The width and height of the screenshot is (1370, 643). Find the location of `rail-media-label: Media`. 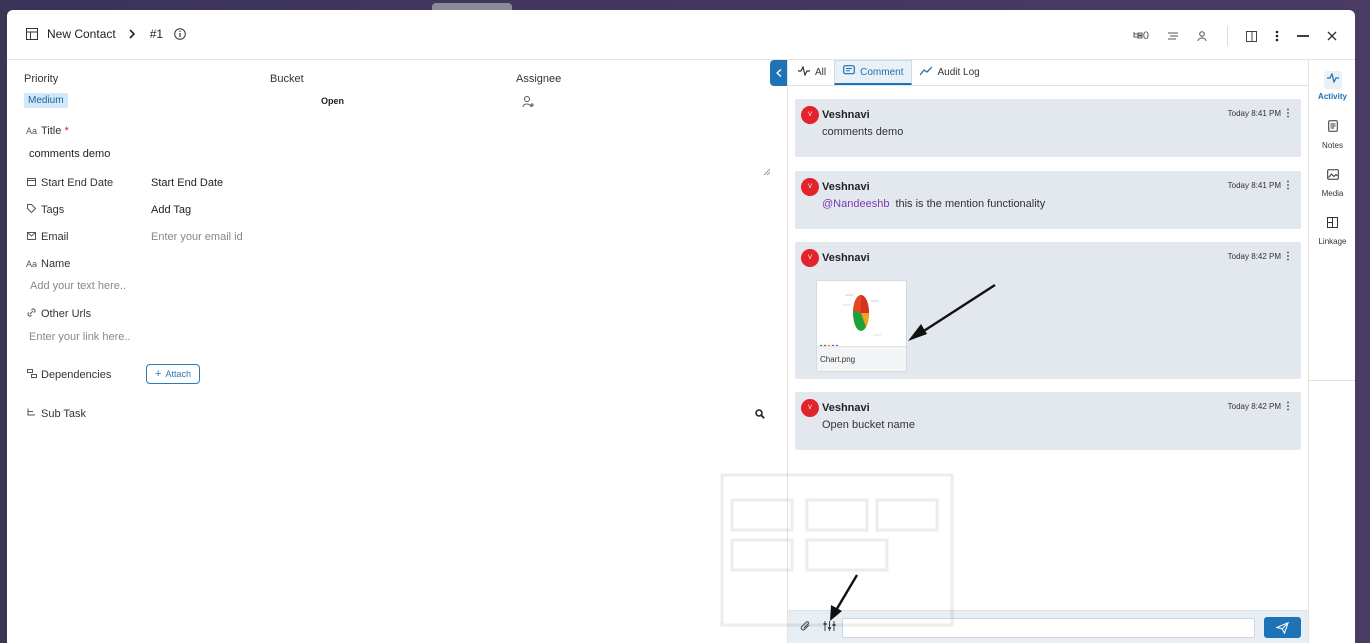

rail-media-label: Media is located at coordinates (1332, 193).